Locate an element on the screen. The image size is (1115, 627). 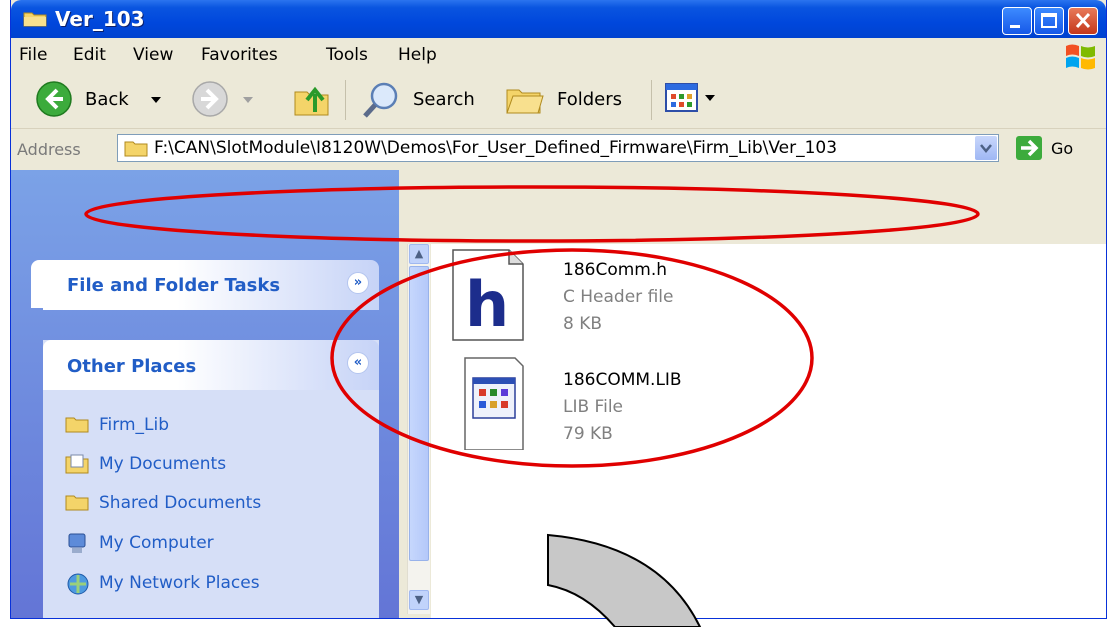
expand-chevron-icon: » is located at coordinates (358, 283).